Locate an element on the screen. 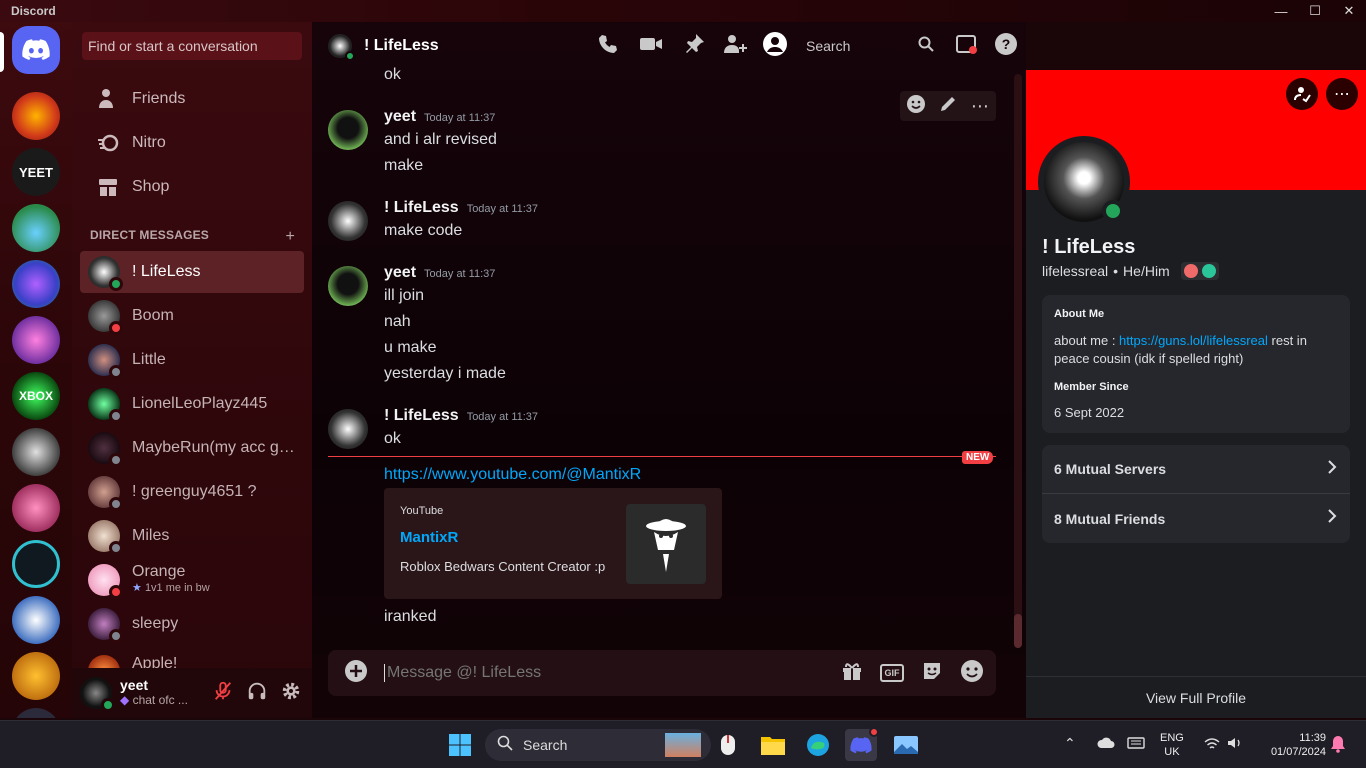  dm-item: LionelLeoPlayz445 is located at coordinates (192, 404).